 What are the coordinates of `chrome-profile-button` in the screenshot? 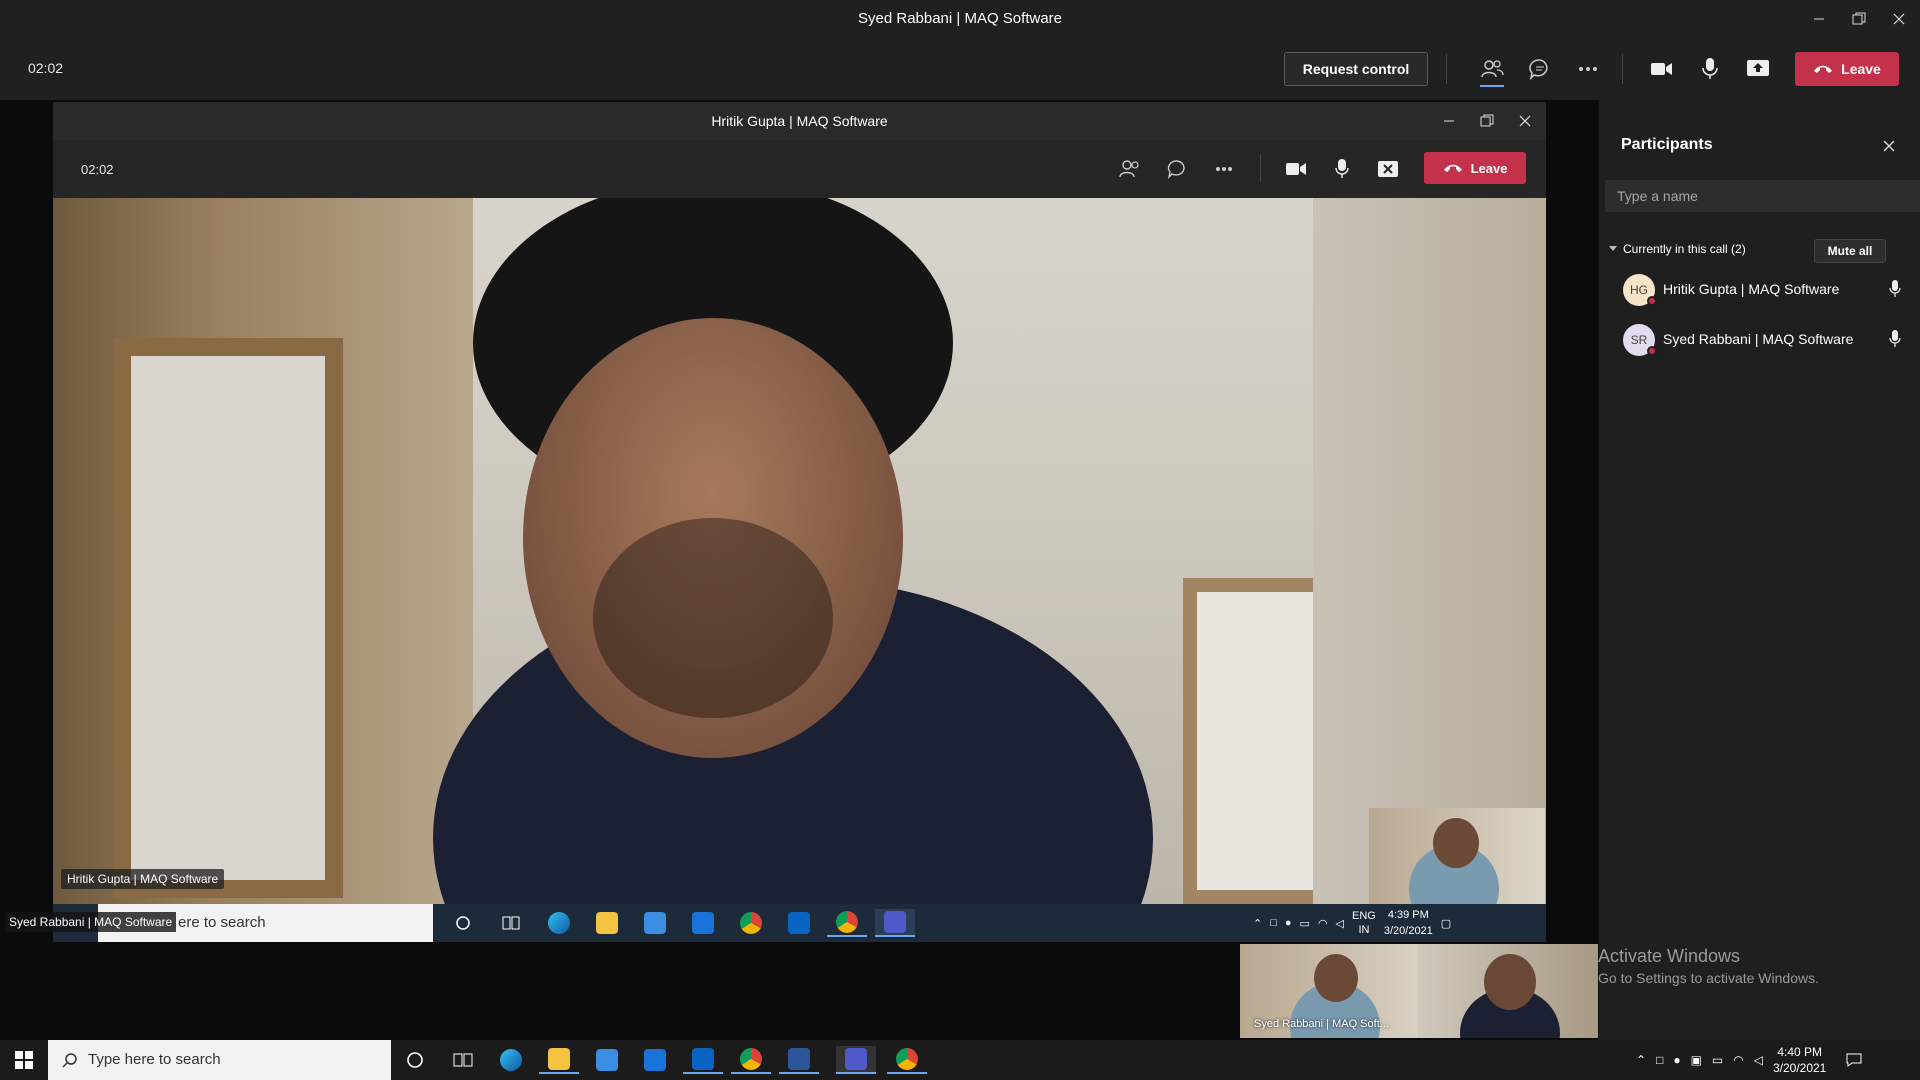 It's located at (907, 1060).